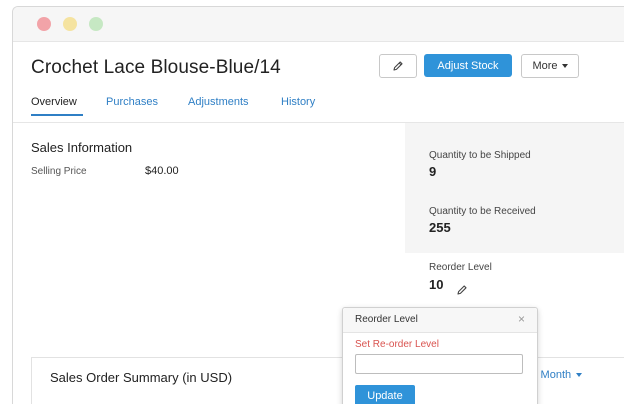 This screenshot has height=404, width=624. What do you see at coordinates (440, 227) in the screenshot?
I see `qty-to-be-received-value: 255` at bounding box center [440, 227].